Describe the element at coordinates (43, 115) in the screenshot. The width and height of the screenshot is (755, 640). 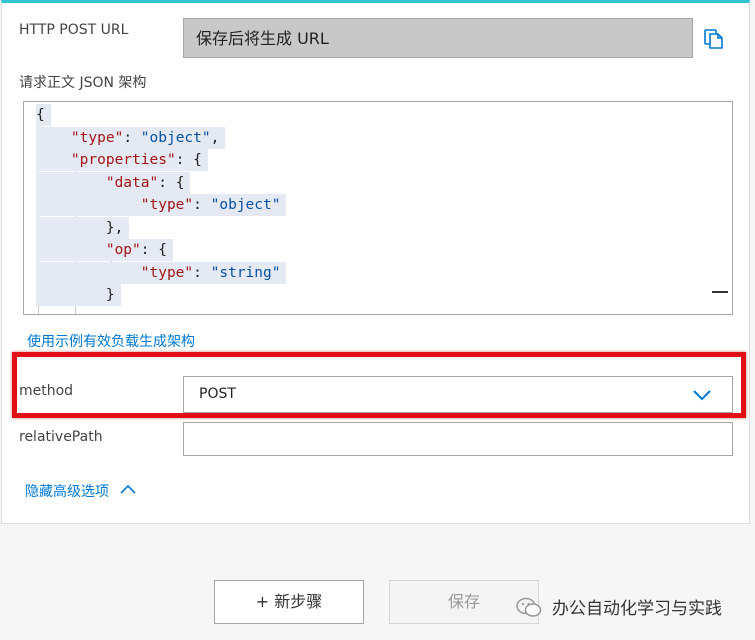
I see `code-line: {` at that location.